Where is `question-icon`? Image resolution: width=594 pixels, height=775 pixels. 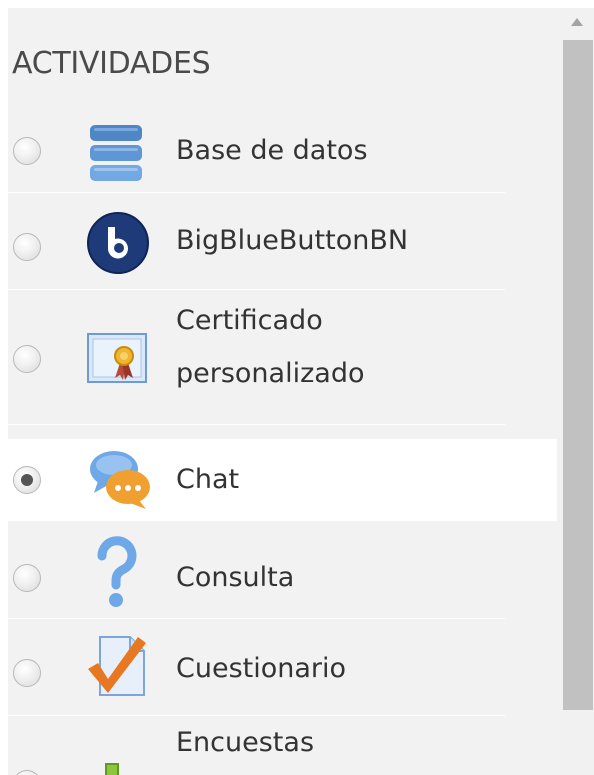
question-icon is located at coordinates (116, 572).